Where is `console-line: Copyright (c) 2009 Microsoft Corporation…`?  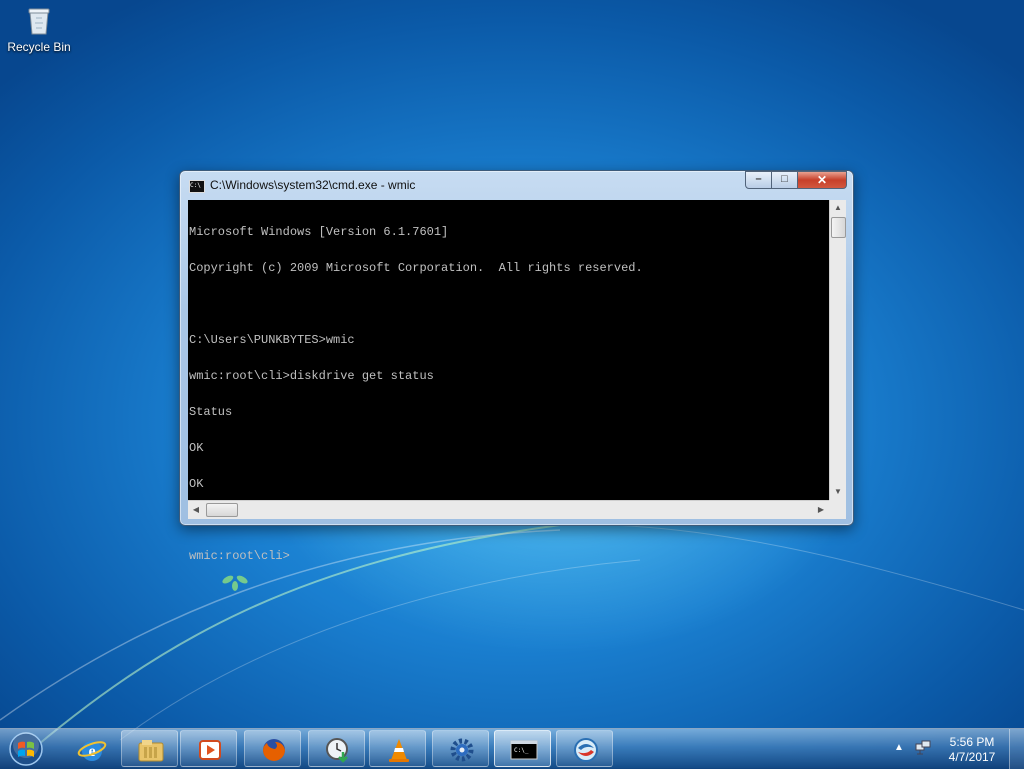
console-line: Copyright (c) 2009 Microsoft Corporation… is located at coordinates (416, 268).